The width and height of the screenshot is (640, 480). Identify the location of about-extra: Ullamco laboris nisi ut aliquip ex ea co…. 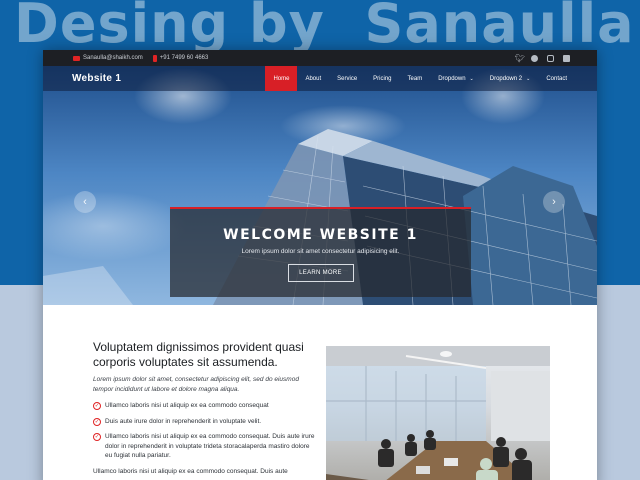
(190, 471).